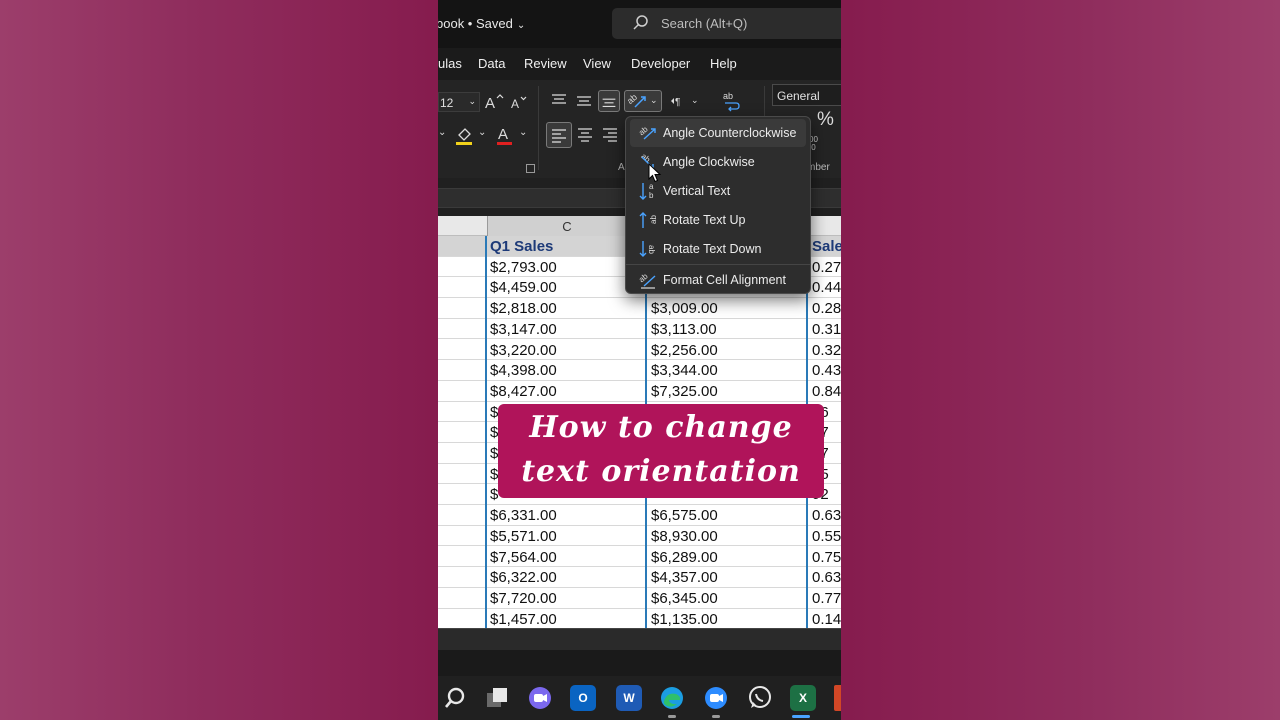 The height and width of the screenshot is (720, 1280). I want to click on decrease-font-size-icon: A, so click(519, 103).